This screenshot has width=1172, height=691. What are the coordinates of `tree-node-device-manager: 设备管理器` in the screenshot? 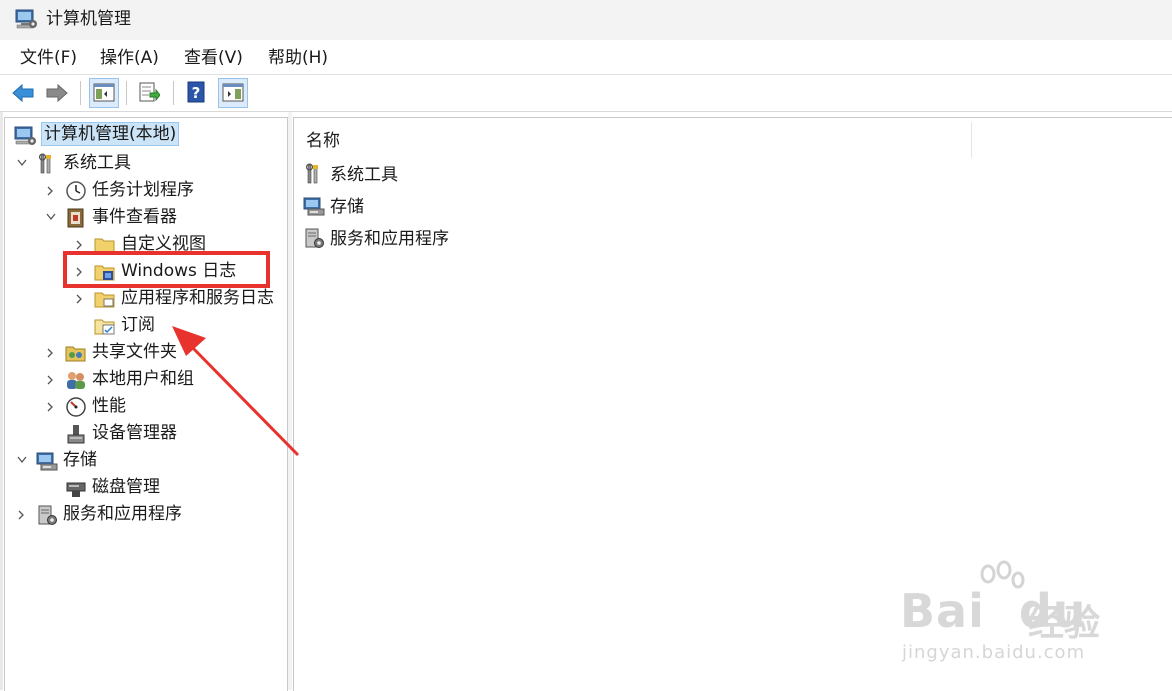 It's located at (162, 433).